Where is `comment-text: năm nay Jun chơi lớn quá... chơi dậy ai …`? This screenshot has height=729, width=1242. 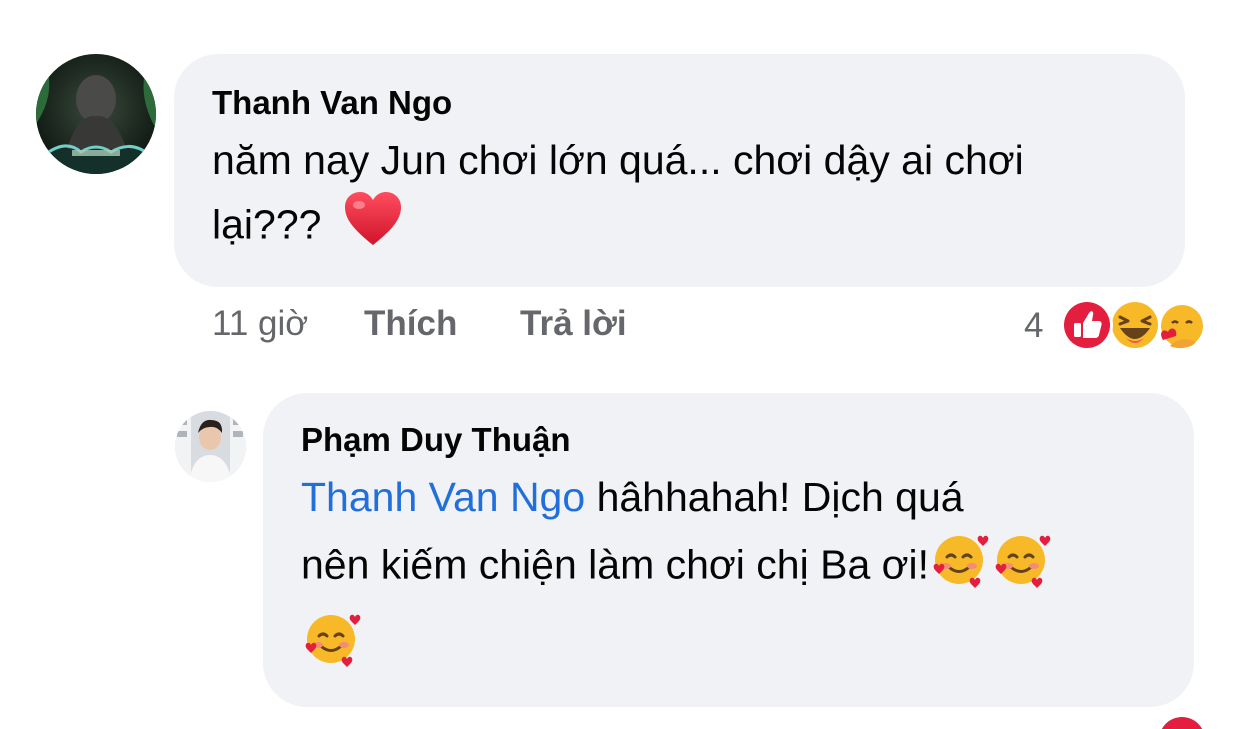
comment-text: năm nay Jun chơi lớn quá... chơi dậy ai … is located at coordinates (687, 196).